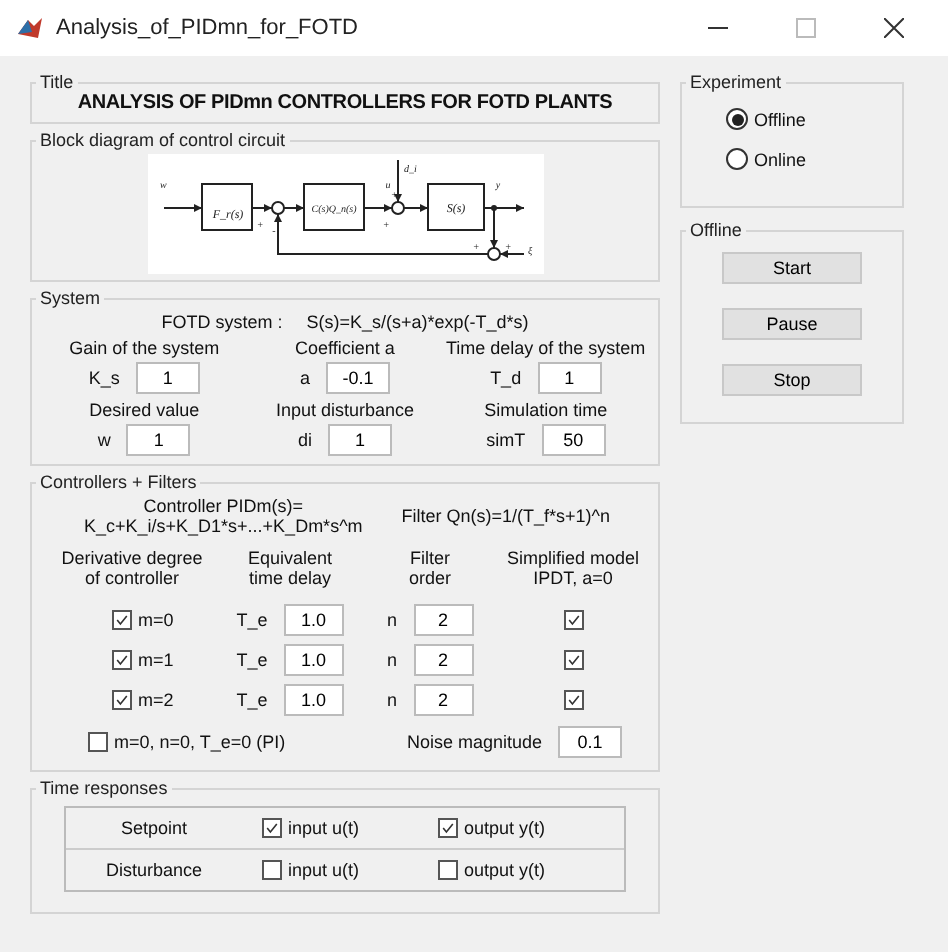 The image size is (948, 952). I want to click on column-heading: order, so click(429, 578).